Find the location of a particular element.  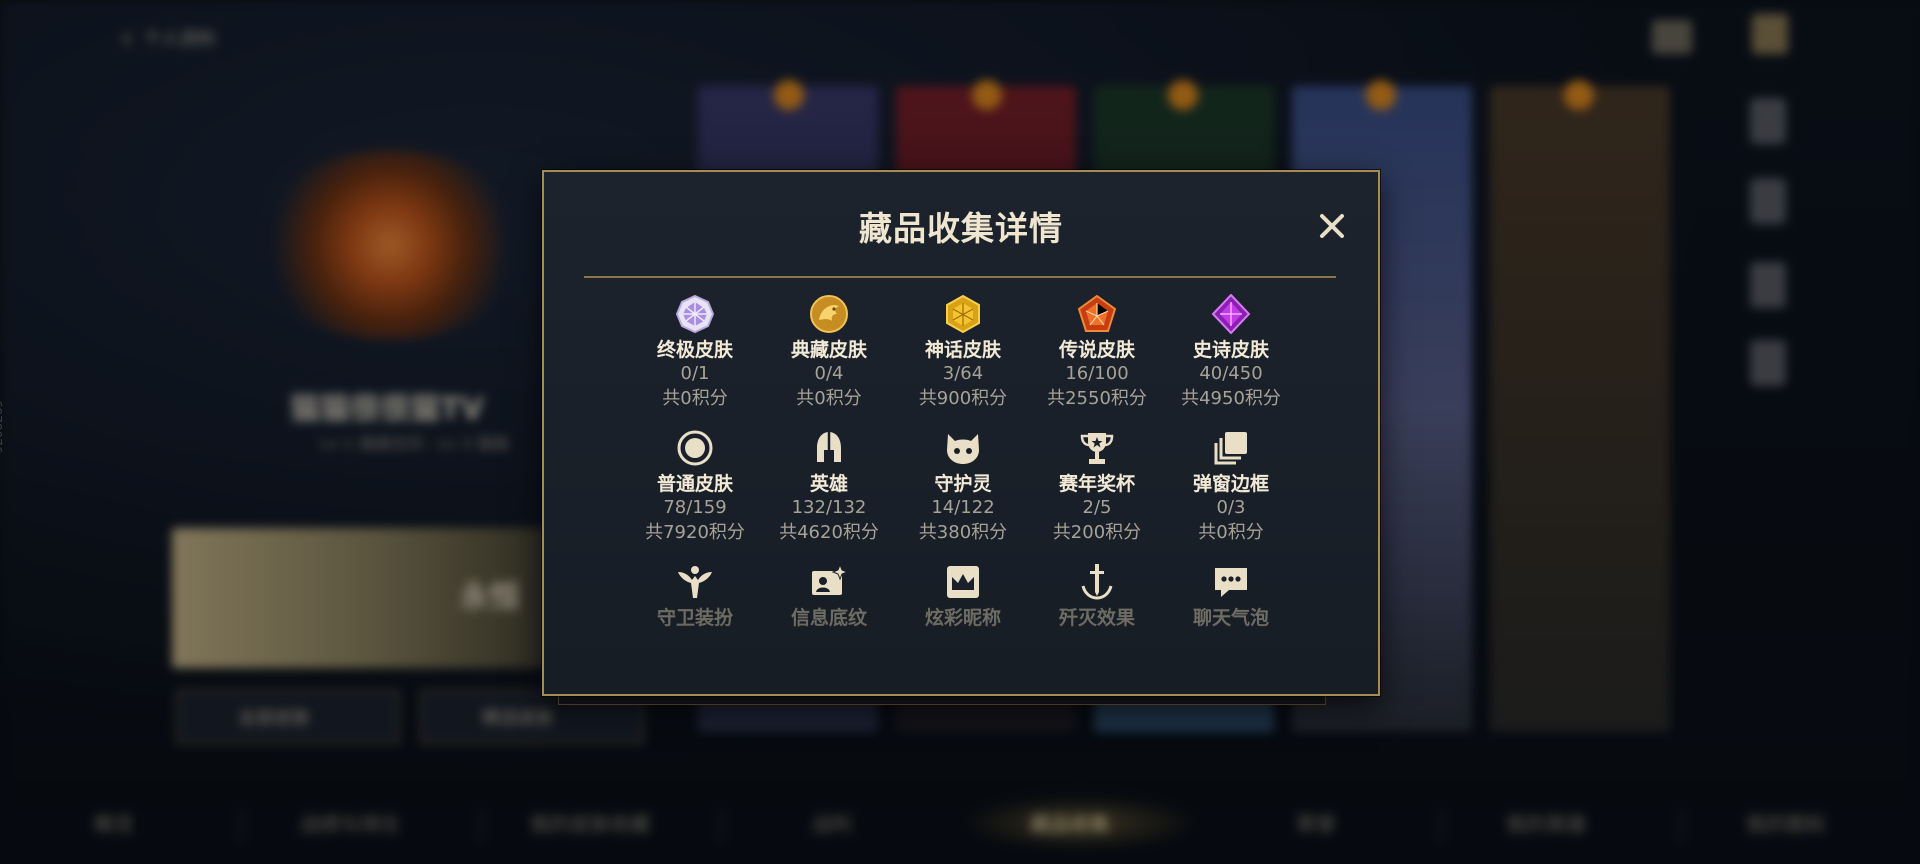

crown-card-icon is located at coordinates (963, 582).